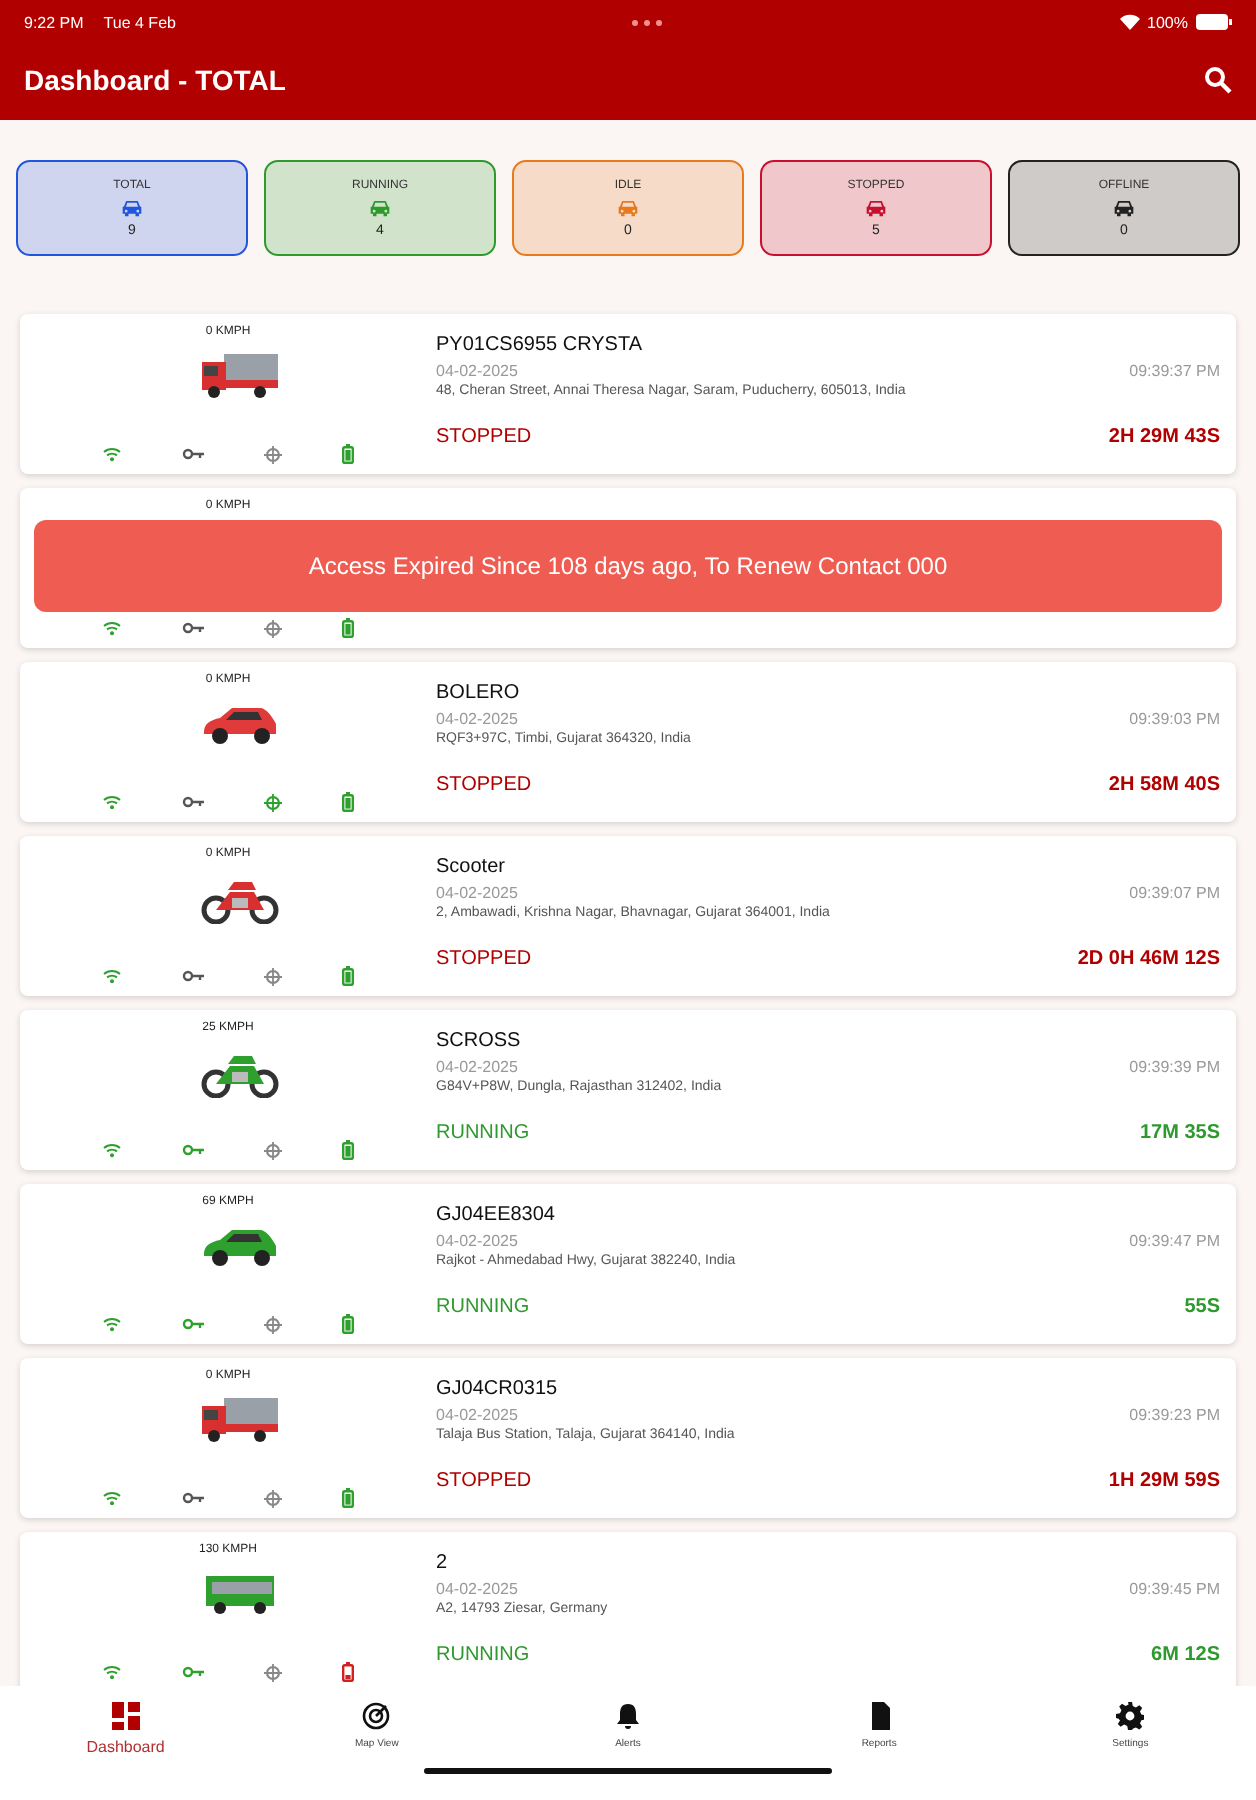 The image size is (1256, 1800). What do you see at coordinates (1130, 1716) in the screenshot?
I see `settings-icon` at bounding box center [1130, 1716].